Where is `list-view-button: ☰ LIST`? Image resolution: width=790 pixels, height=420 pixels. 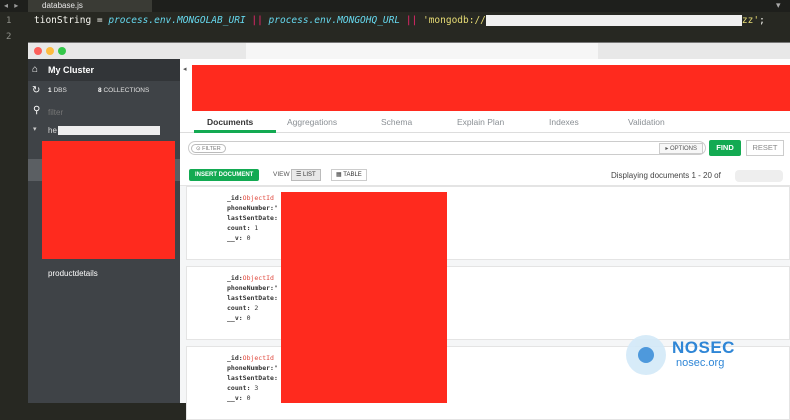
list-view-button: ☰ LIST is located at coordinates (306, 175).